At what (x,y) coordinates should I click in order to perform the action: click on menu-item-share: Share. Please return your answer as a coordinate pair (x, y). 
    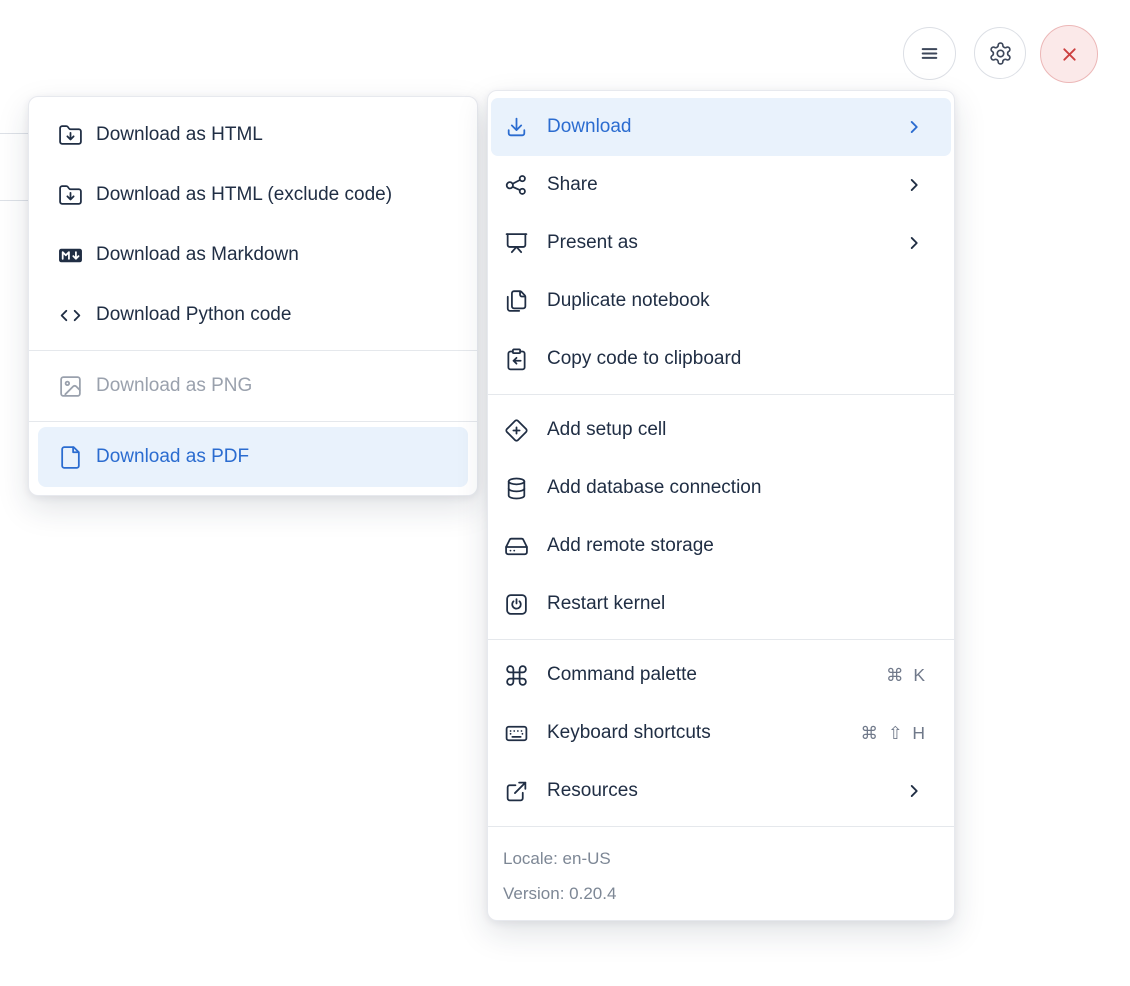
    Looking at the image, I should click on (721, 185).